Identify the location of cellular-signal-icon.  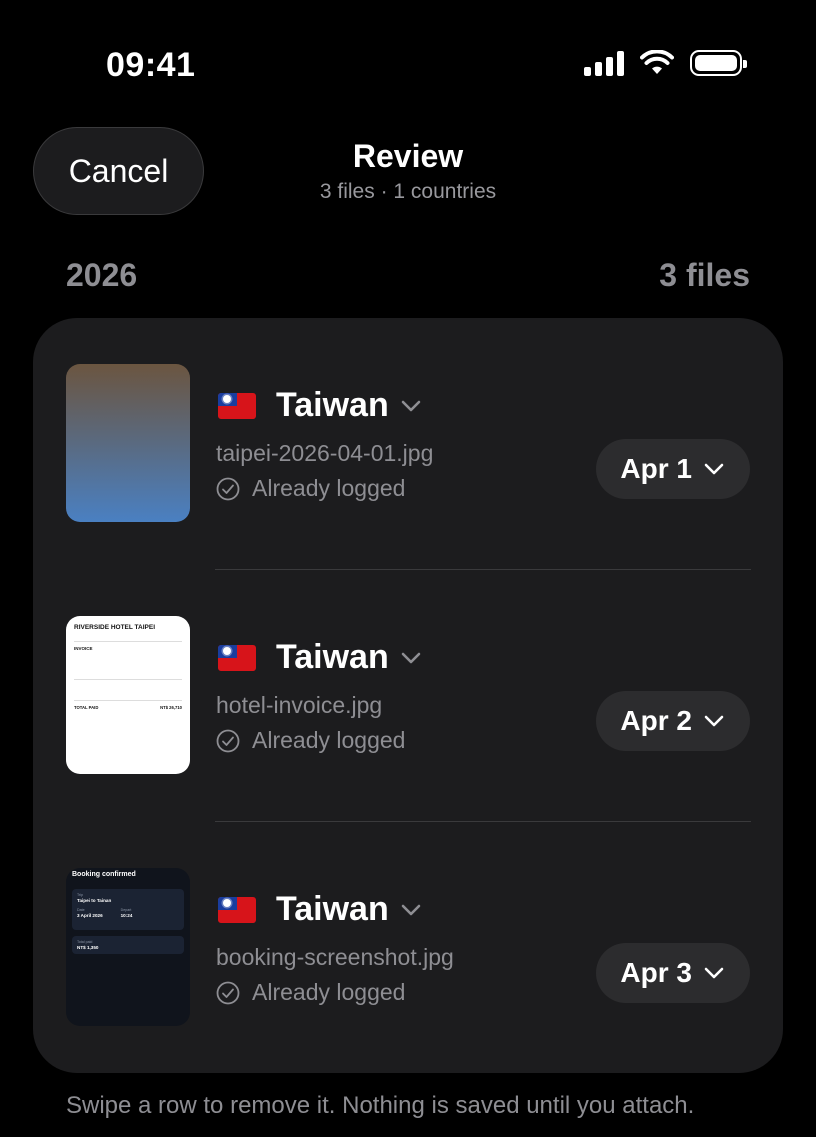
(604, 63).